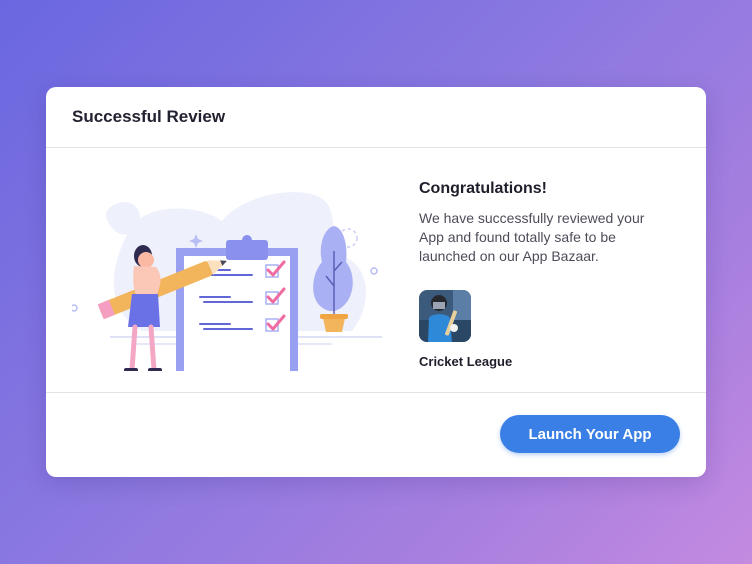 The width and height of the screenshot is (752, 564). I want to click on dialog-header: Successful Review, so click(376, 117).